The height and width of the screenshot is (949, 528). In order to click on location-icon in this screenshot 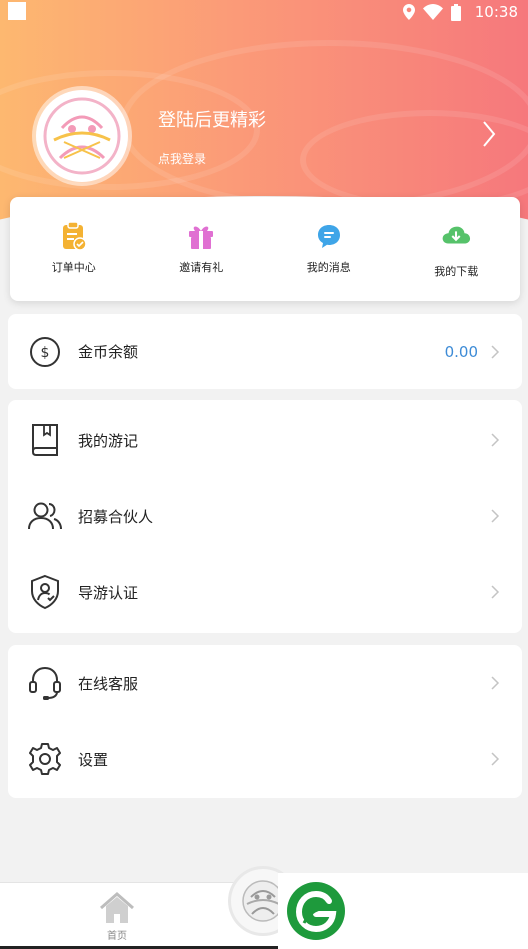, I will do `click(408, 12)`.